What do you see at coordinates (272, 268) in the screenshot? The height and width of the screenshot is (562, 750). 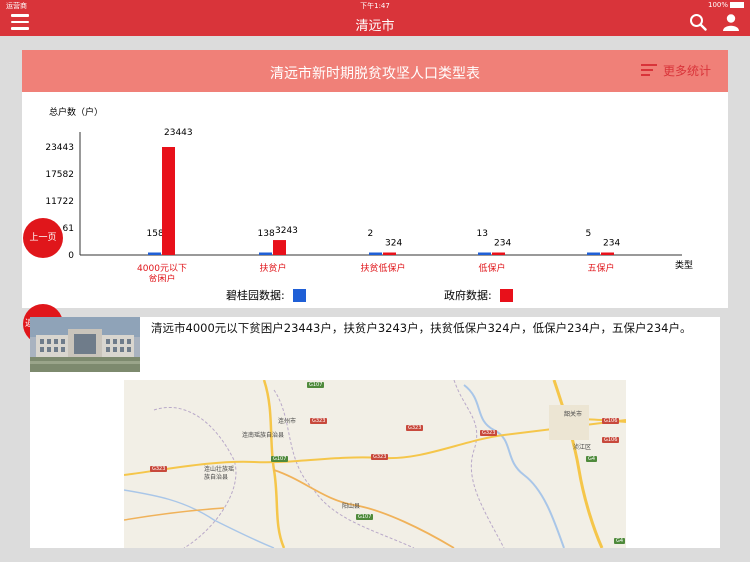 I see `x-tick-label: 扶贫户` at bounding box center [272, 268].